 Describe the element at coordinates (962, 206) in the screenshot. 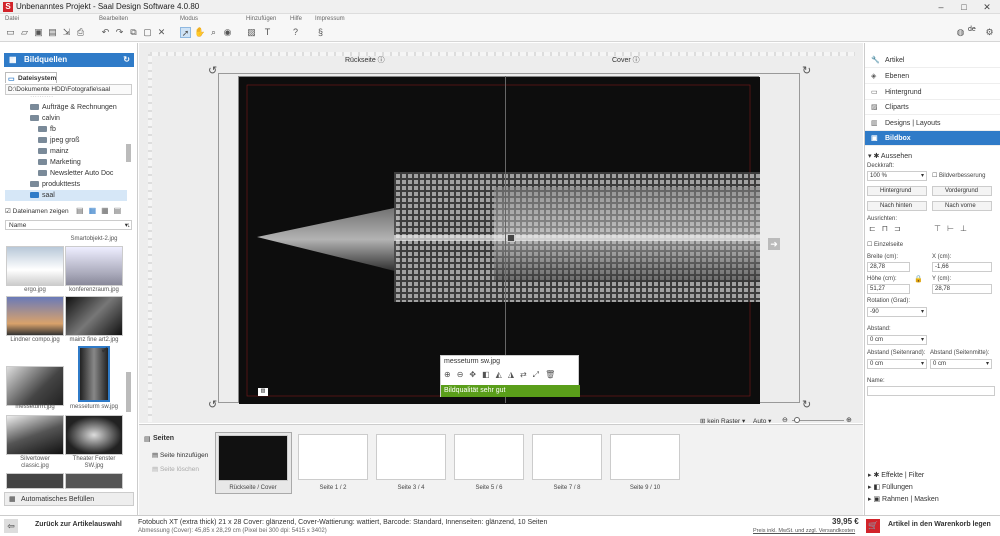

I see `bring-front-button: Nach vorne` at that location.